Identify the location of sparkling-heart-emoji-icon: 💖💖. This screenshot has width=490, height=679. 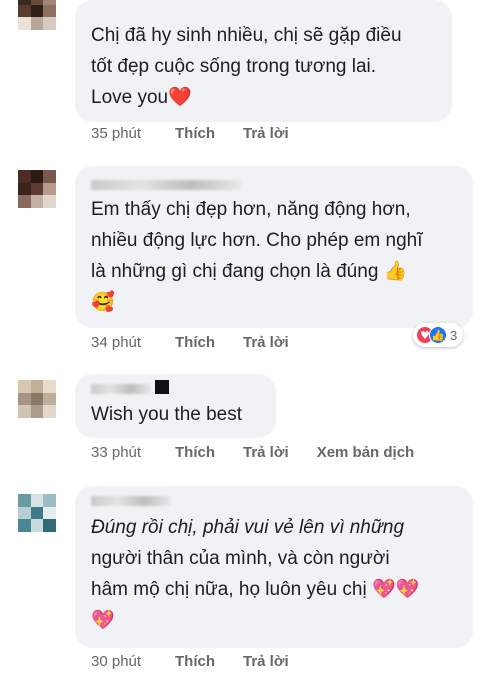
(396, 589).